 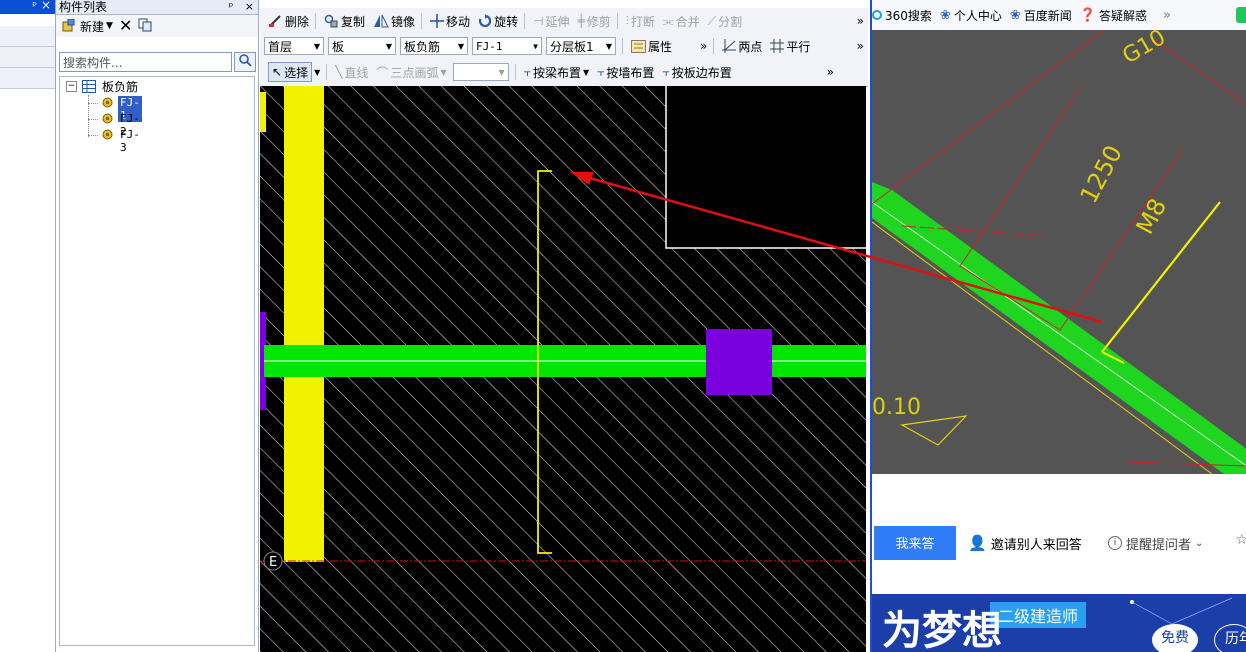 What do you see at coordinates (594, 21) in the screenshot?
I see `trim-button: ╪ 修剪` at bounding box center [594, 21].